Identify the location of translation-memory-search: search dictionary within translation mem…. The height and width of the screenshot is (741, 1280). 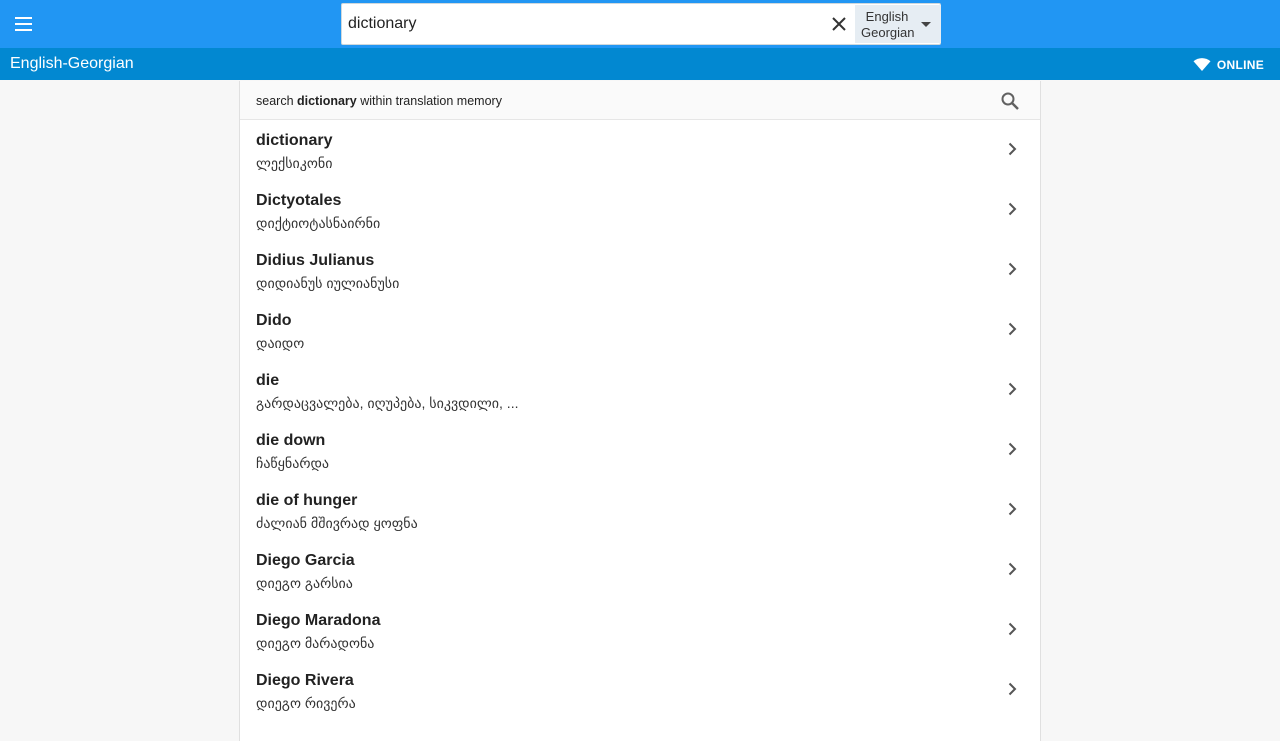
(640, 100).